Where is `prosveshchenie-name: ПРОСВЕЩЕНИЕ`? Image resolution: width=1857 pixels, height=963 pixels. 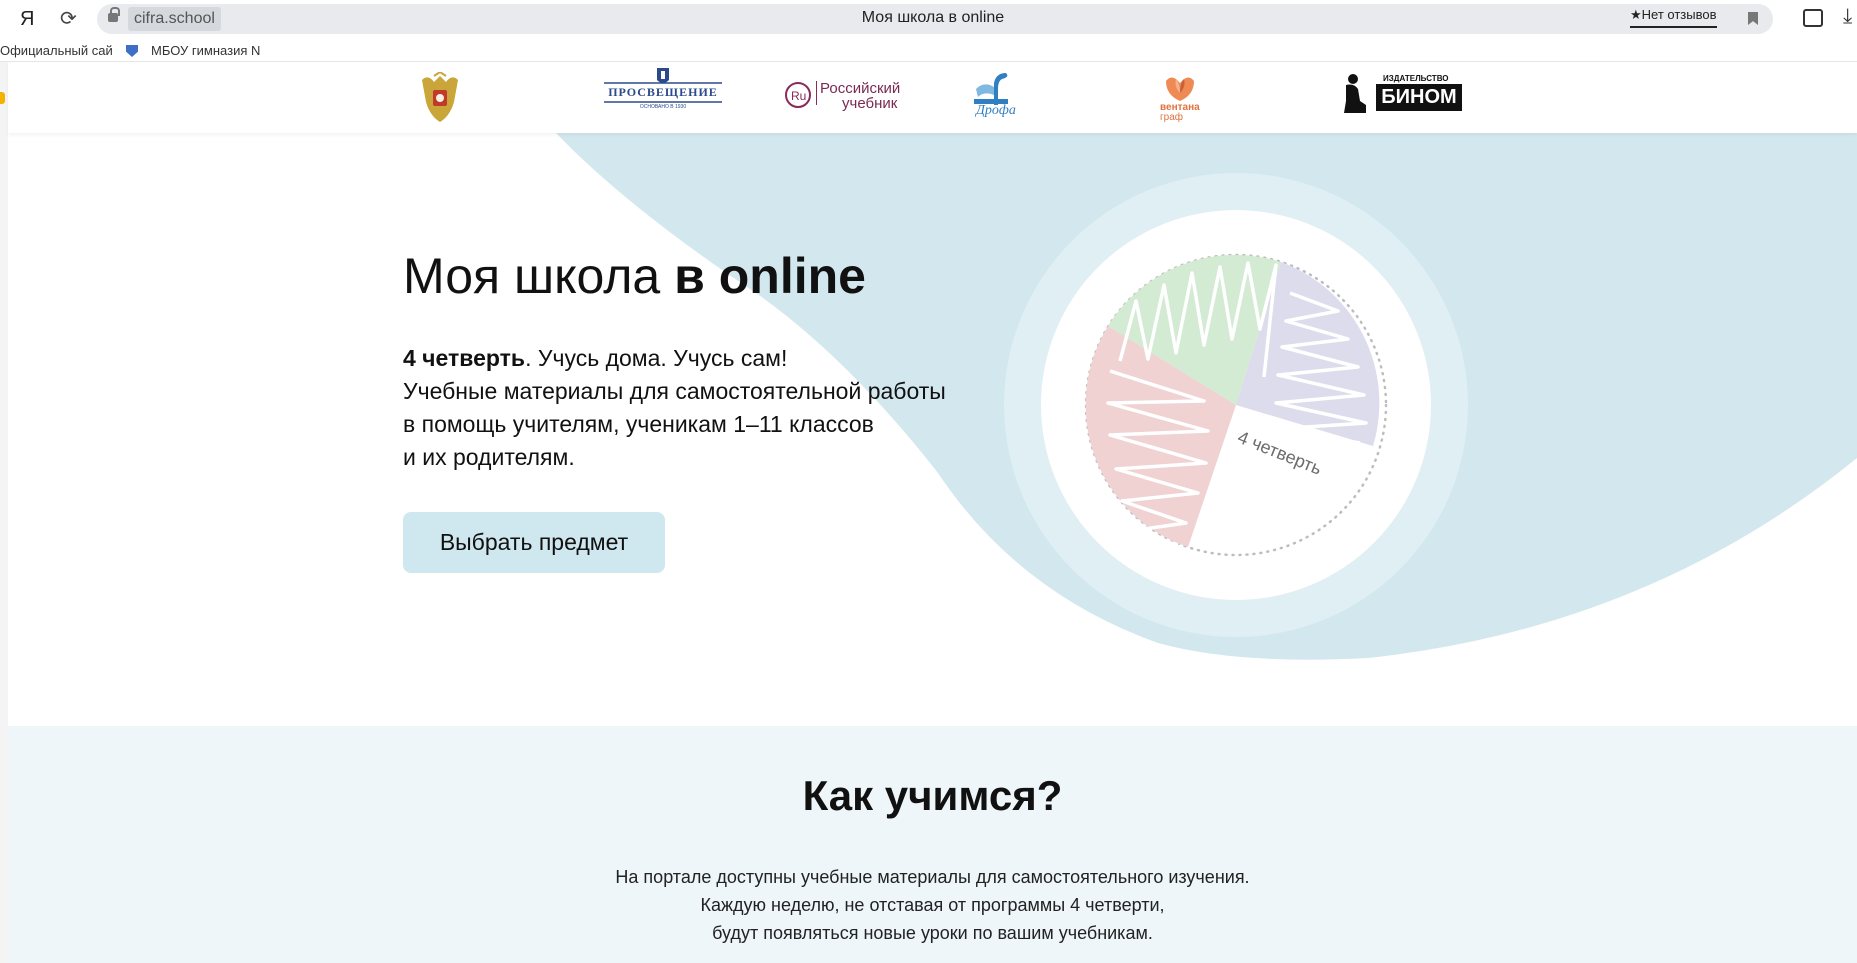
prosveshchenie-name: ПРОСВЕЩЕНИЕ is located at coordinates (663, 92).